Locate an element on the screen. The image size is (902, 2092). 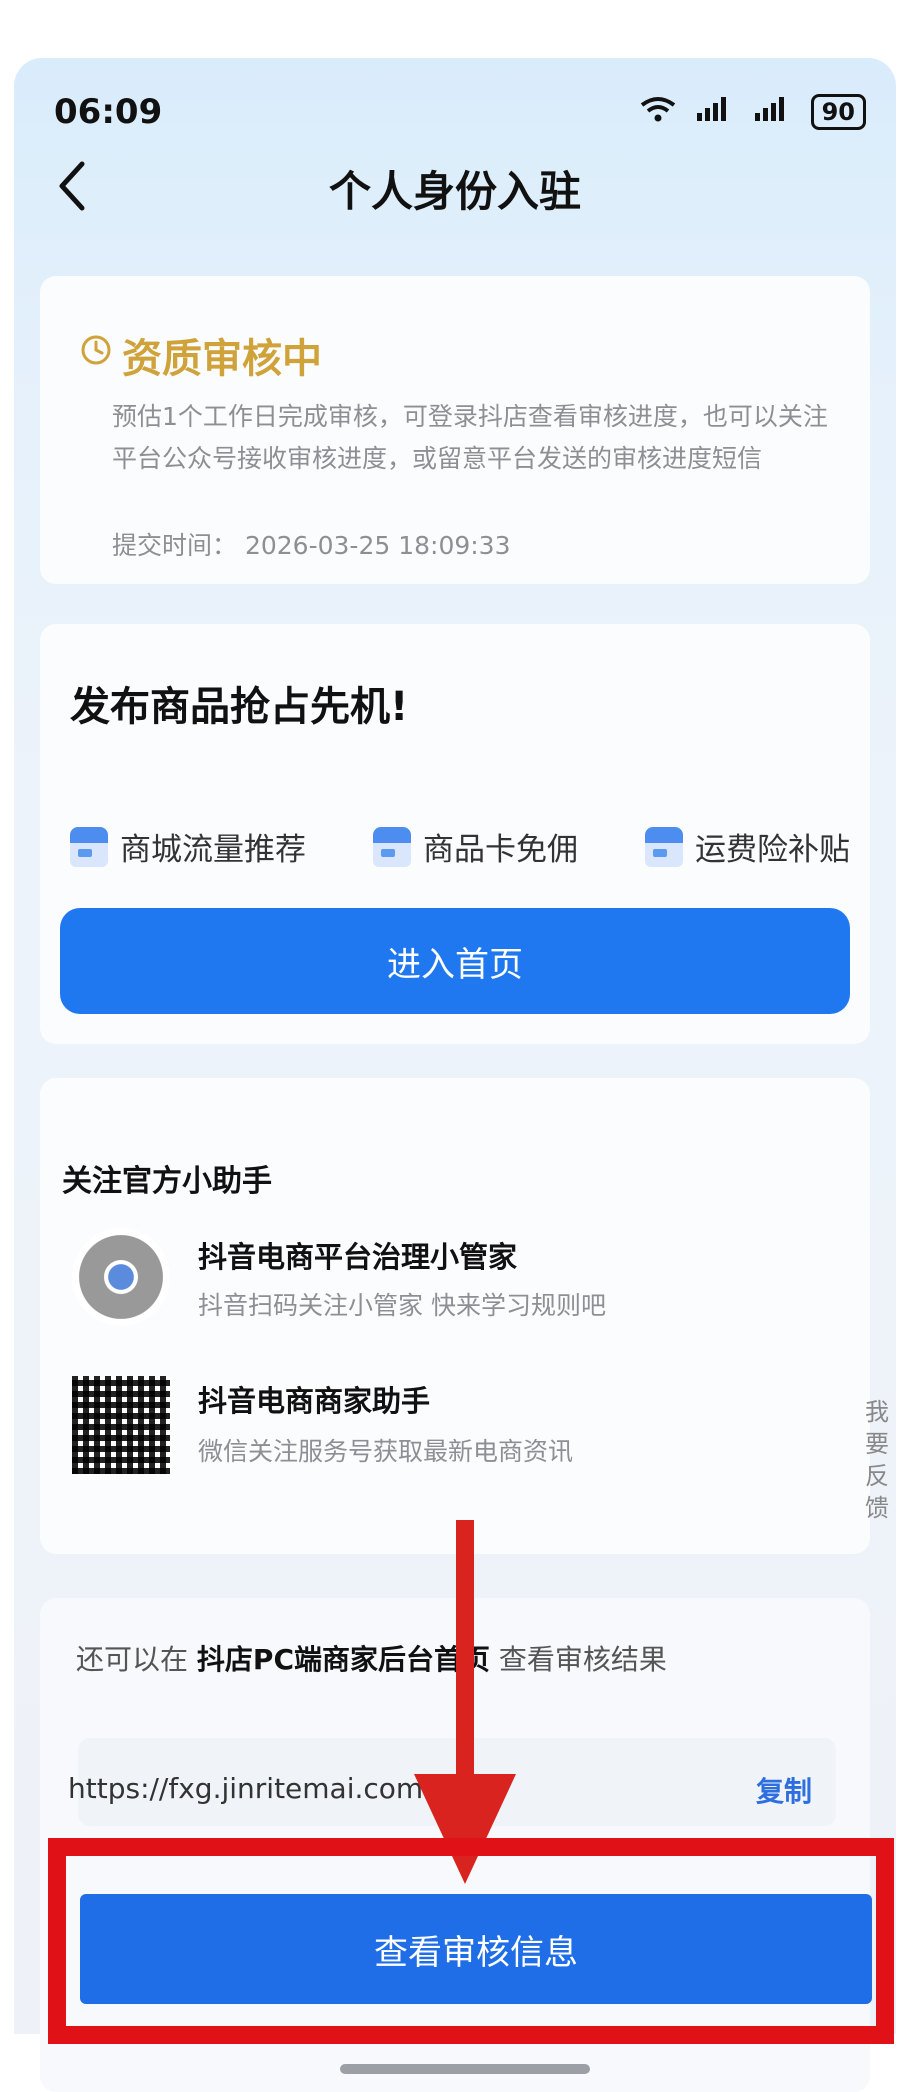
benefit-item: 商城流量推荐 is located at coordinates (188, 846).